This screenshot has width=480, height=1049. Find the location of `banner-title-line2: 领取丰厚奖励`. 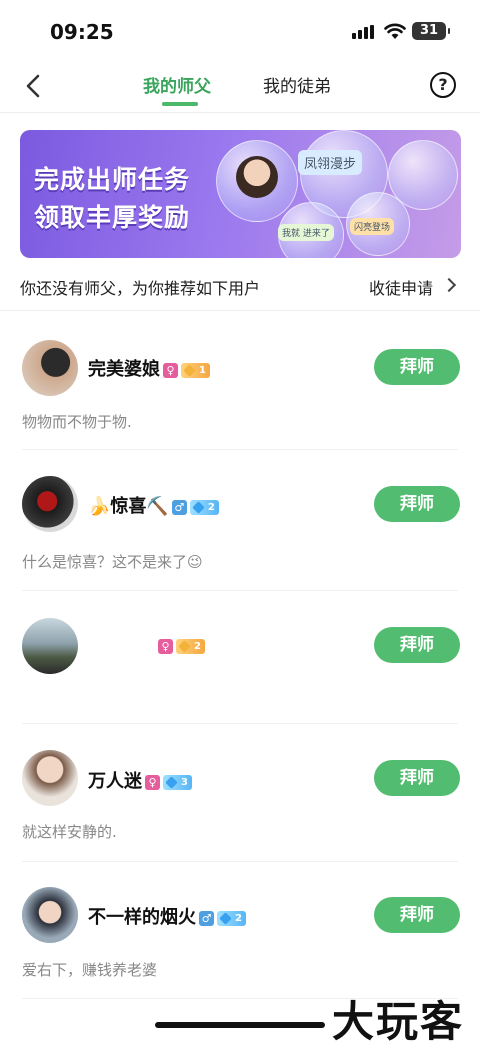

banner-title-line2: 领取丰厚奖励 is located at coordinates (112, 217).